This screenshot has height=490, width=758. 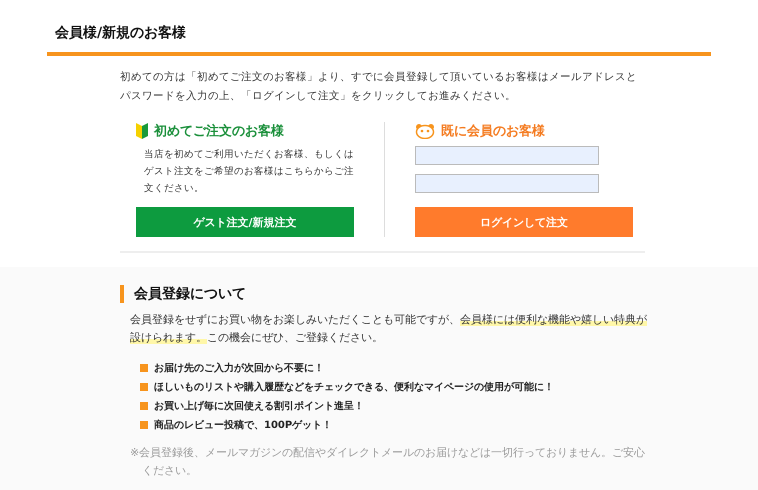 What do you see at coordinates (219, 131) in the screenshot?
I see `guest-heading: 初めてご注文のお客様` at bounding box center [219, 131].